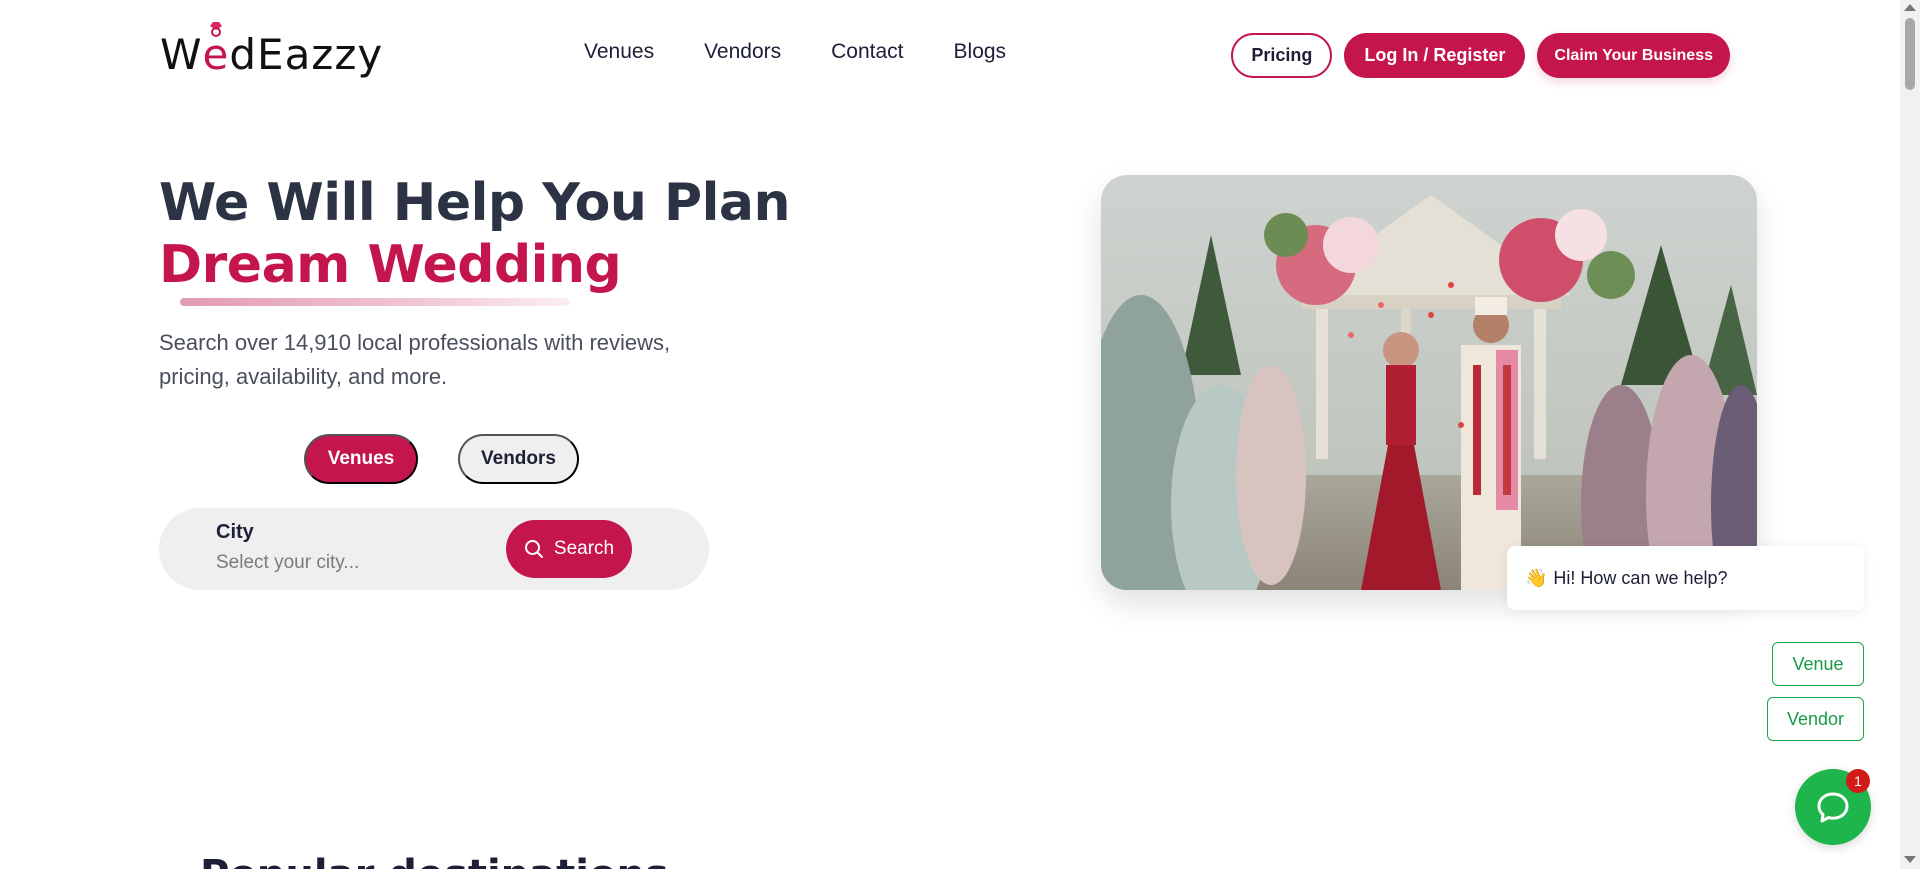 The image size is (1920, 869). I want to click on tab-venues: Venues, so click(361, 459).